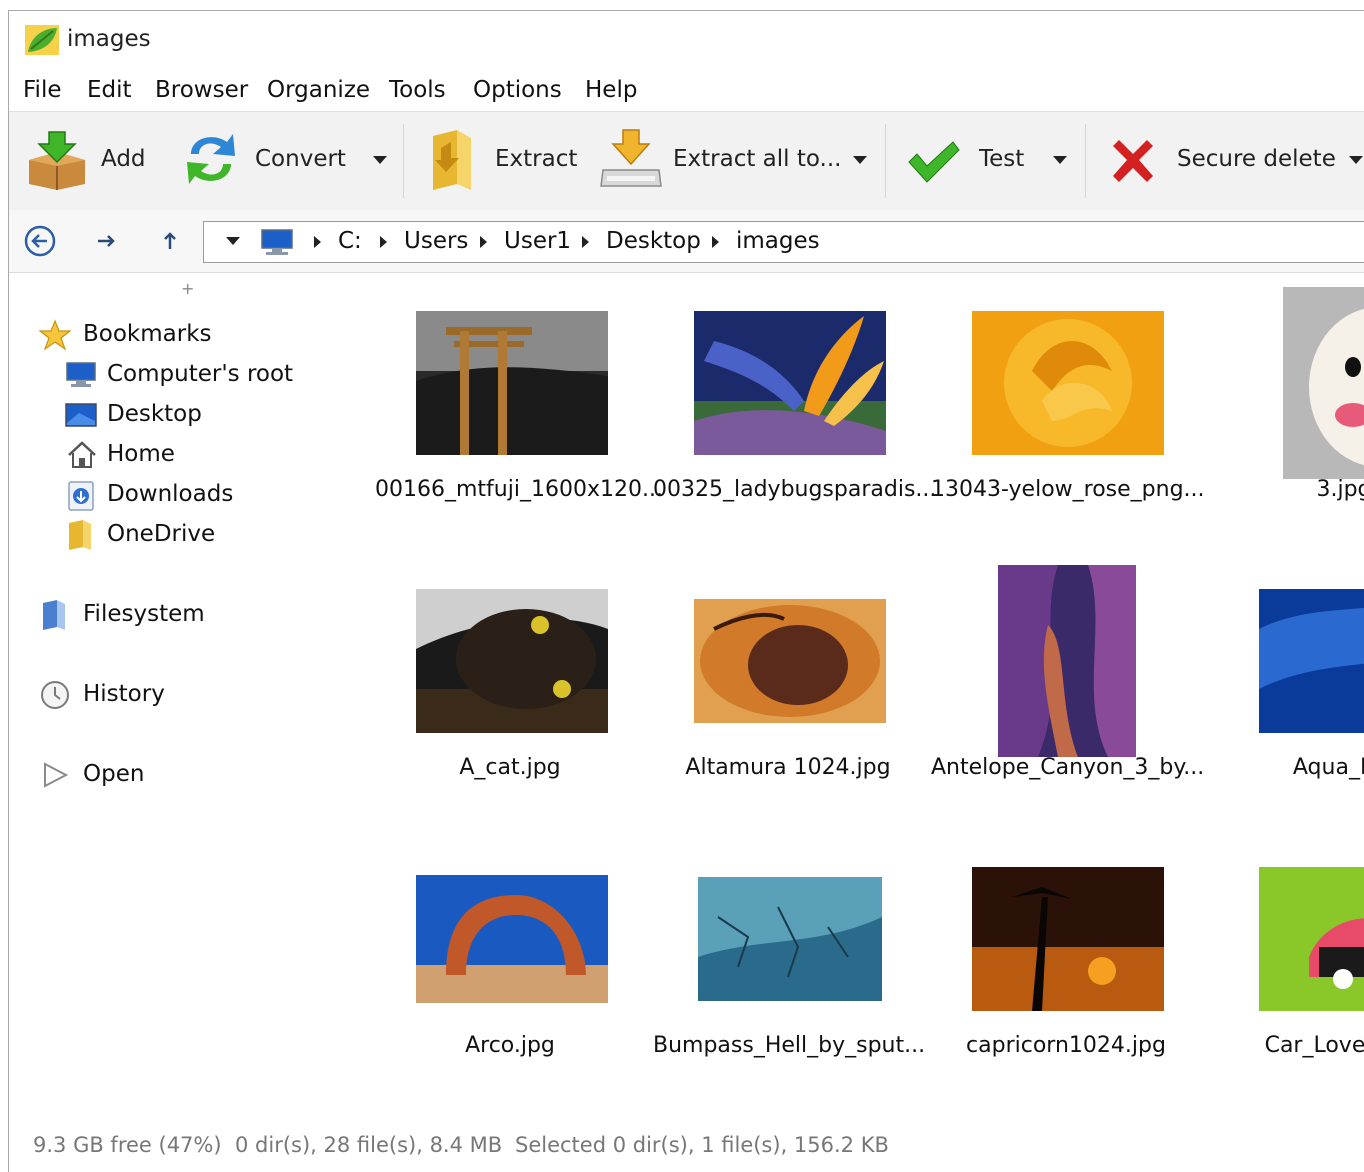 This screenshot has width=1364, height=1172. Describe the element at coordinates (154, 414) in the screenshot. I see `sidebar-item-desktop: Desktop` at that location.